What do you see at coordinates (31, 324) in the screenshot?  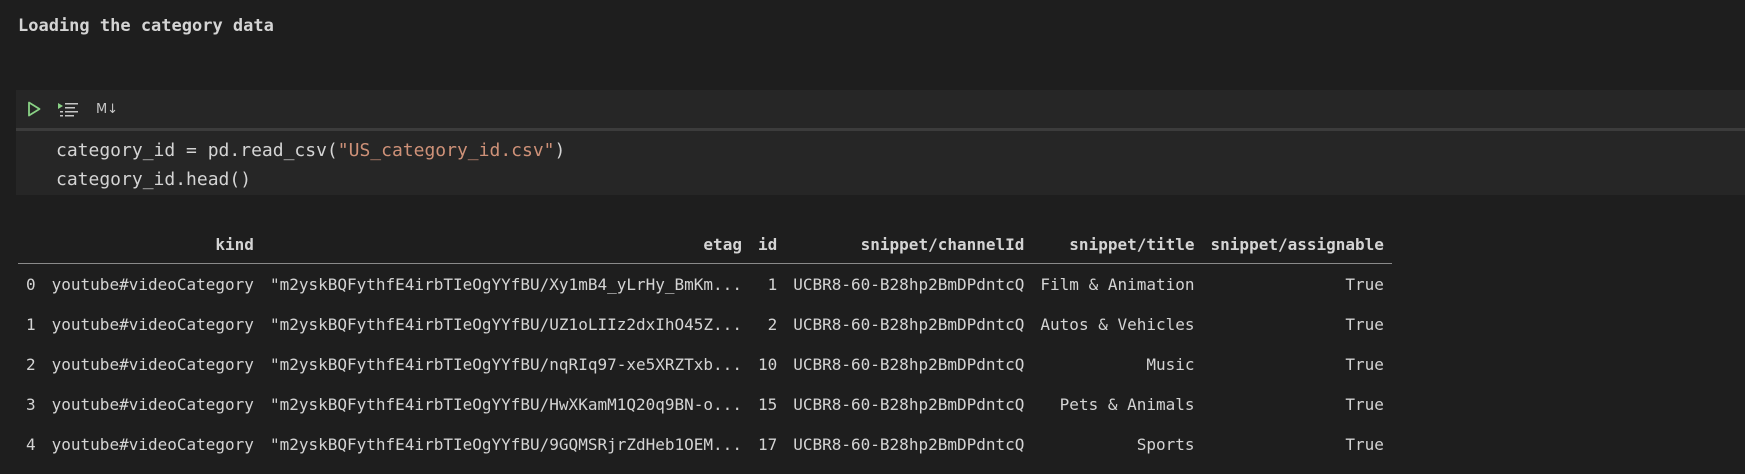 I see `row-index: 1` at bounding box center [31, 324].